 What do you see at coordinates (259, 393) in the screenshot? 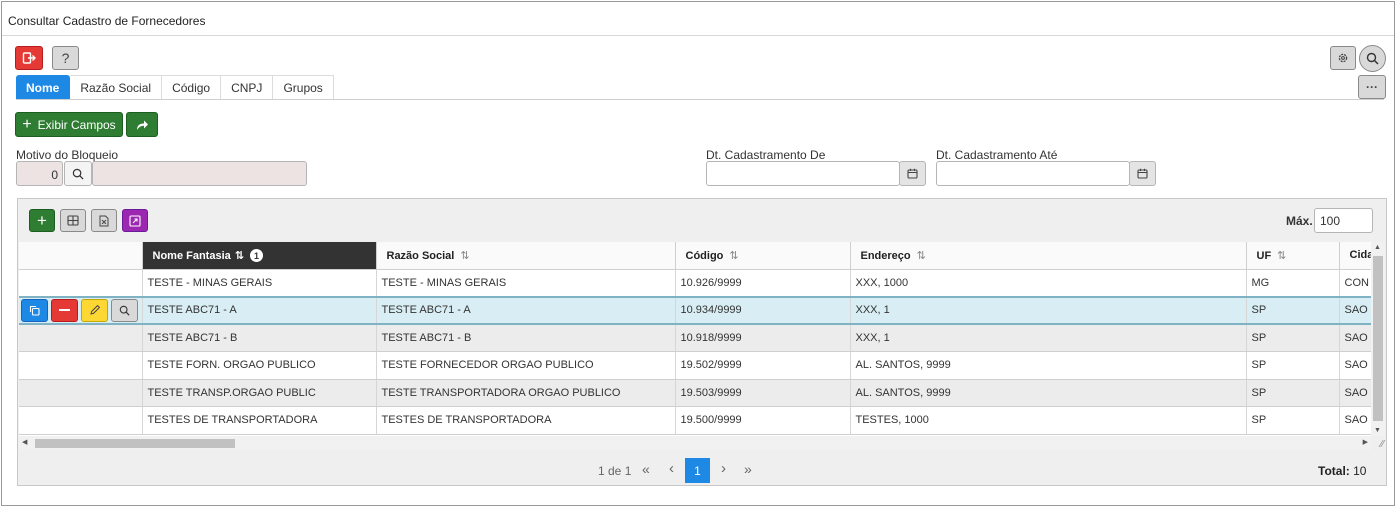
I see `cell-nome-fantasia: TESTE TRANSP.ORGAO PUBLIC` at bounding box center [259, 393].